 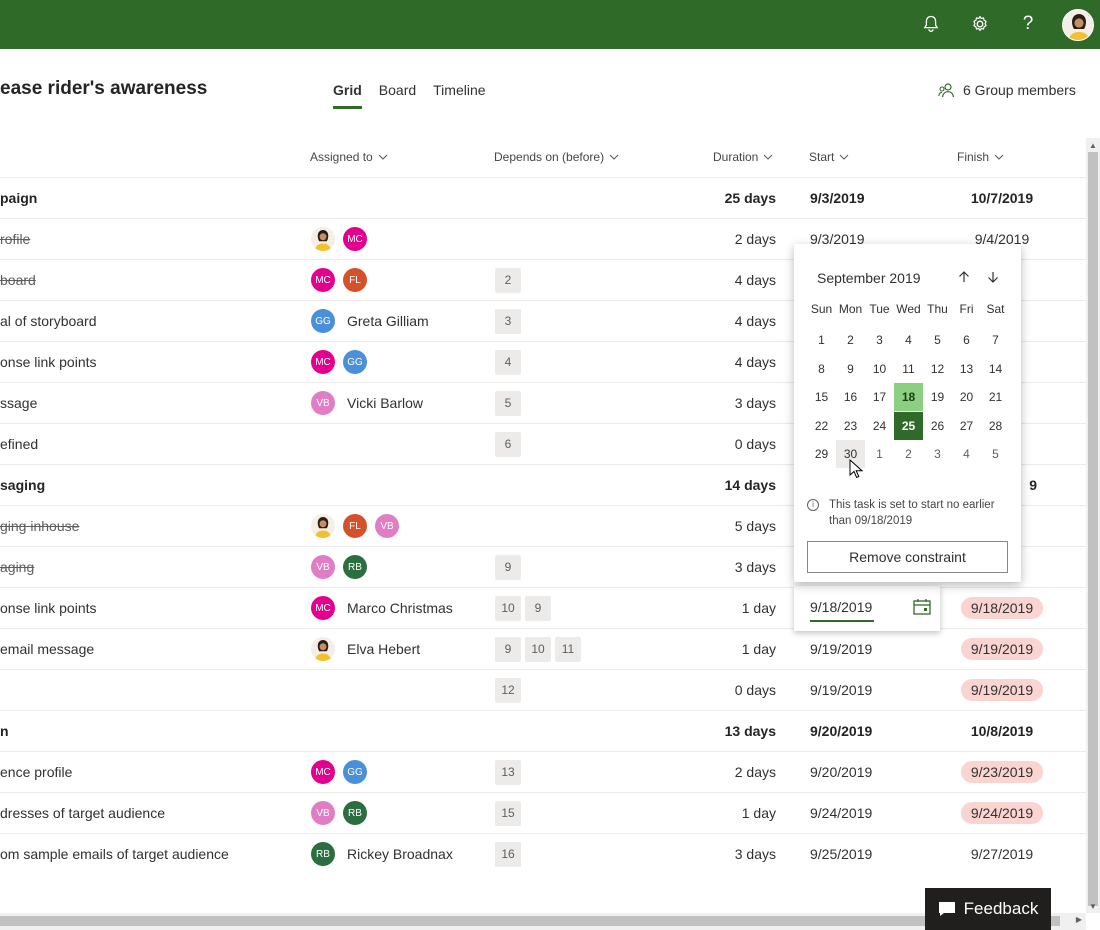 I want to click on assigned-to-cell: MC GG, so click(x=343, y=362).